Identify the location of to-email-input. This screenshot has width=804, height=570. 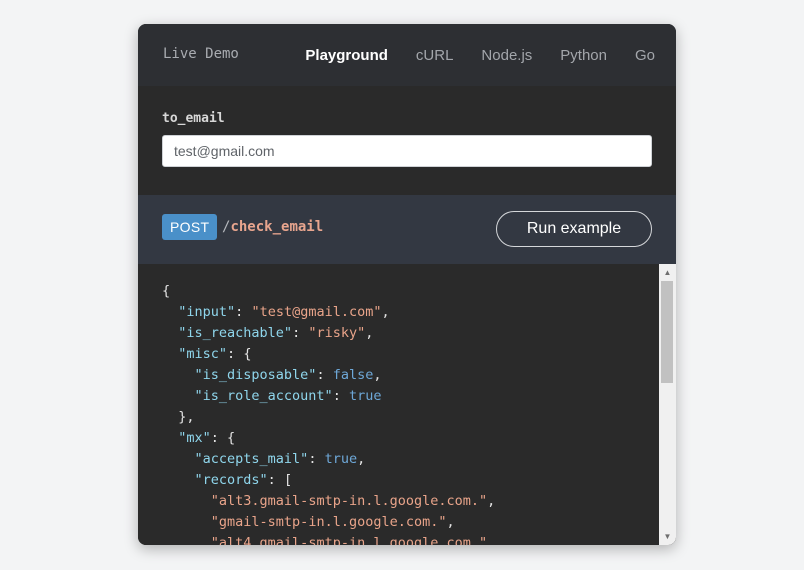
(407, 151).